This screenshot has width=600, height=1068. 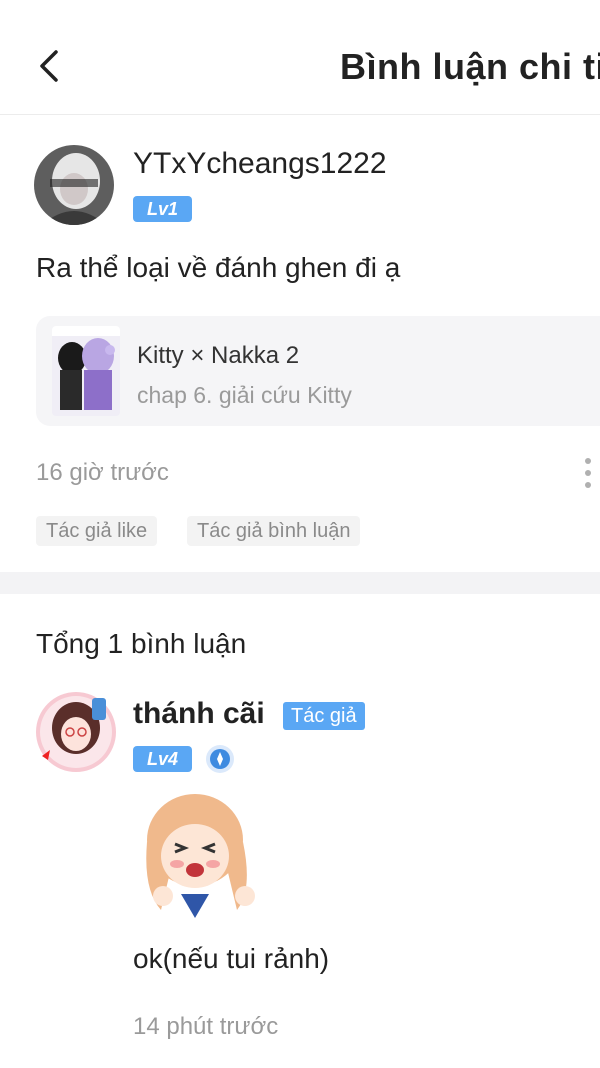 I want to click on back-button, so click(x=50, y=66).